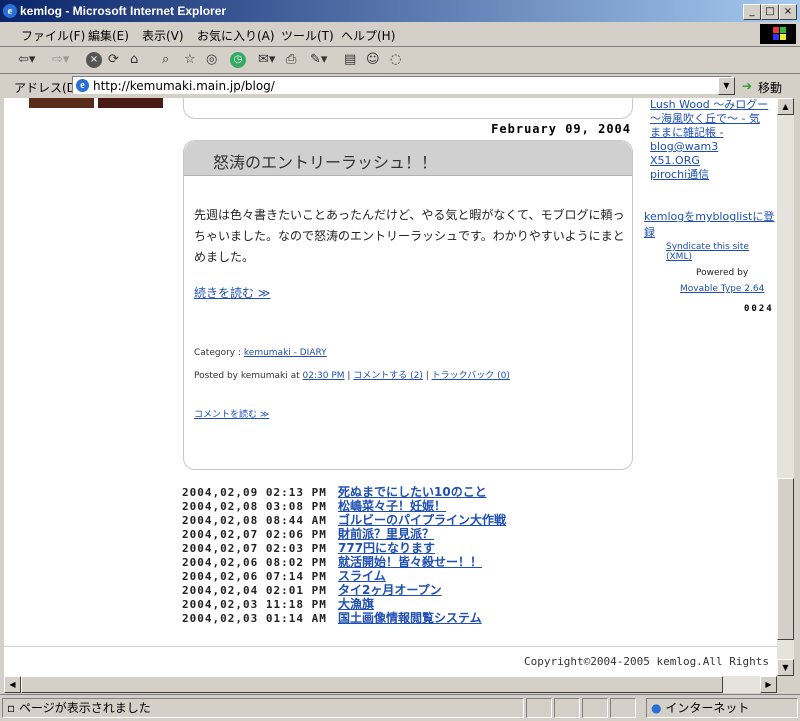  What do you see at coordinates (407, 603) in the screenshot?
I see `list-item: 2004,02,03 11:18 PM 大漁旗` at bounding box center [407, 603].